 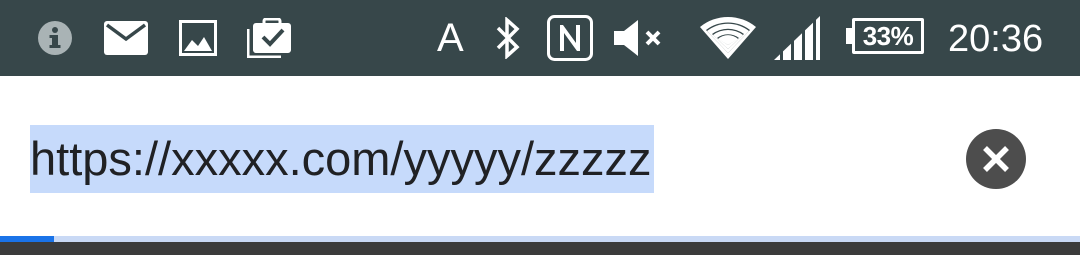 What do you see at coordinates (570, 38) in the screenshot?
I see `nfc-icon` at bounding box center [570, 38].